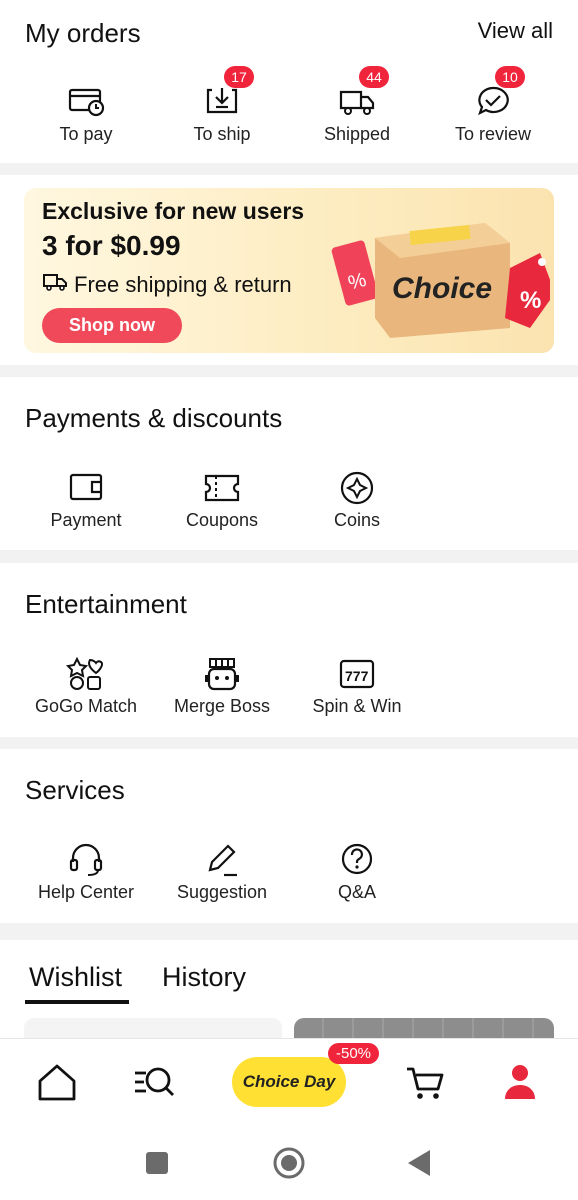 The image size is (578, 1200). Describe the element at coordinates (363, 93) in the screenshot. I see `truck-icon: 44` at that location.